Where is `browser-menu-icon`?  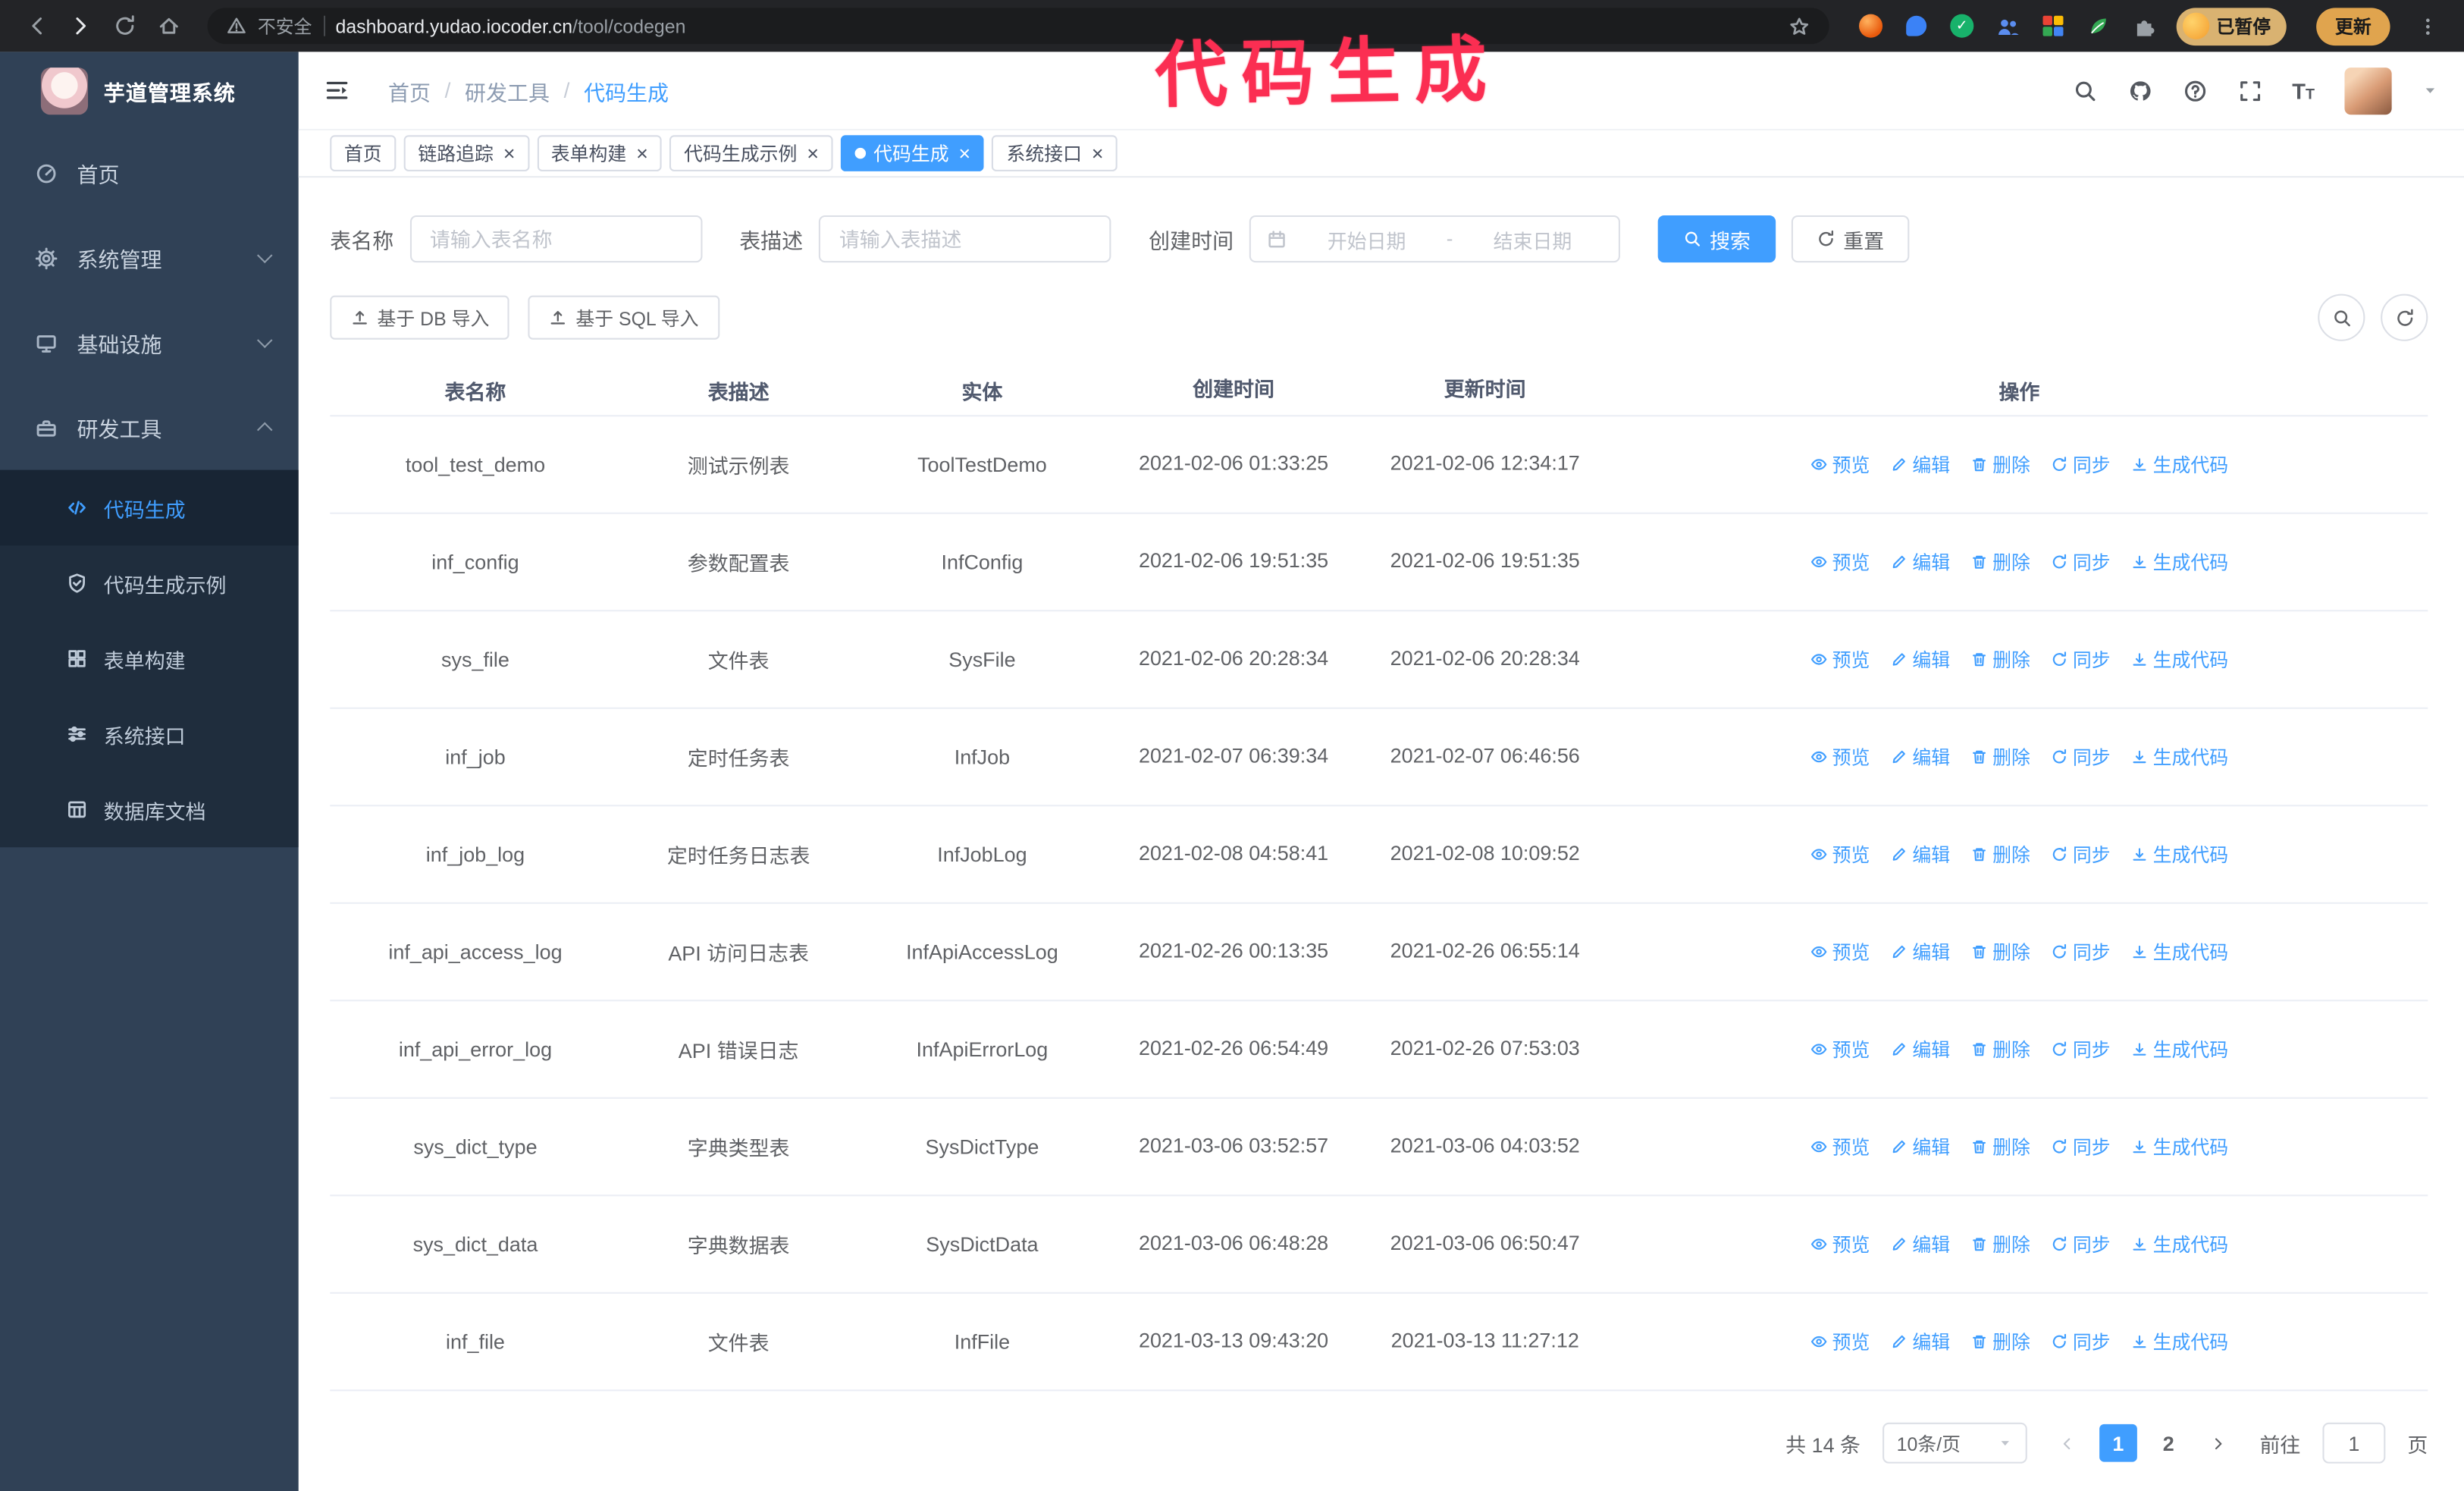
browser-menu-icon is located at coordinates (2428, 26).